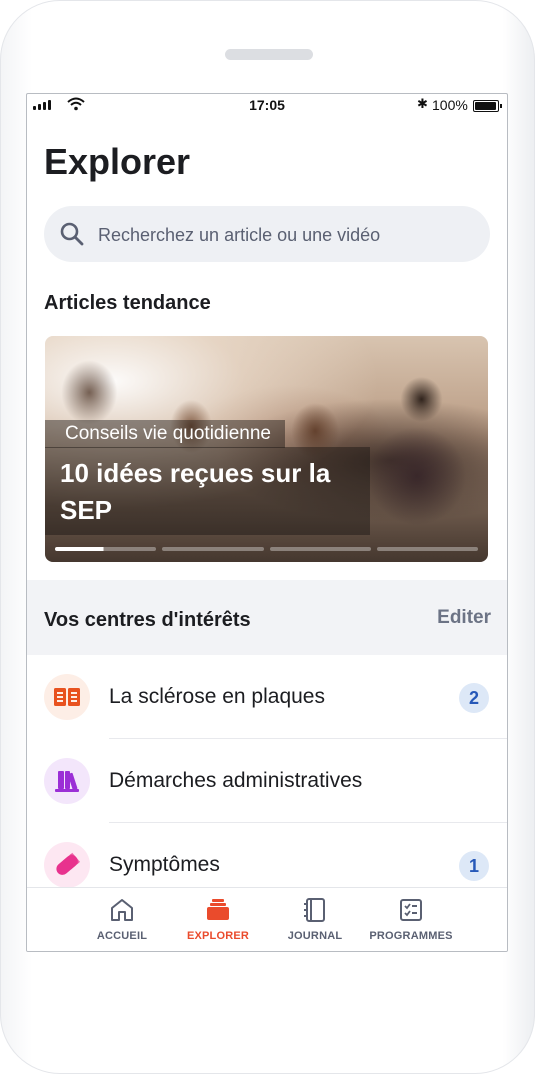  Describe the element at coordinates (288, 235) in the screenshot. I see `search-input` at that location.